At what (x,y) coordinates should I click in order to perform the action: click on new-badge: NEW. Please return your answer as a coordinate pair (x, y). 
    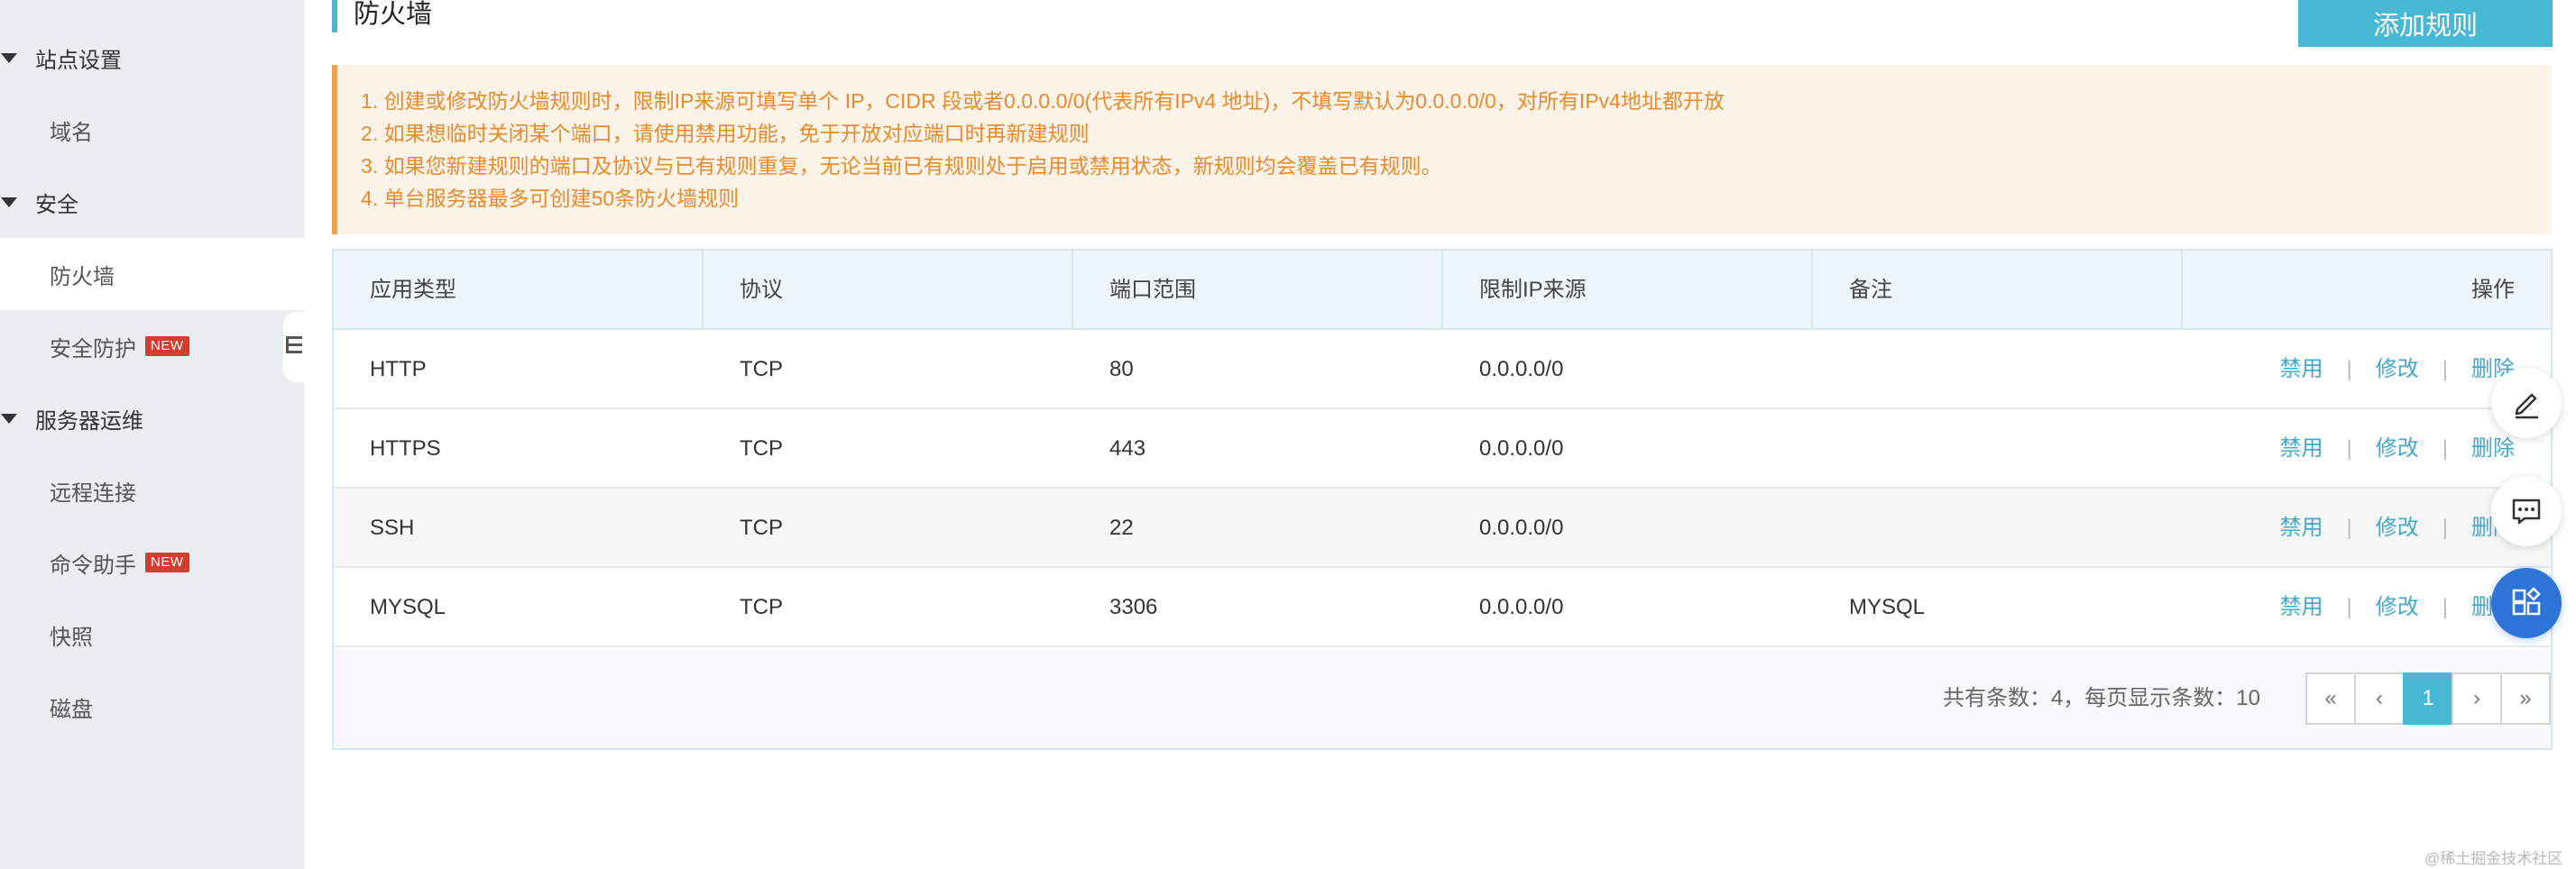
    Looking at the image, I should click on (167, 562).